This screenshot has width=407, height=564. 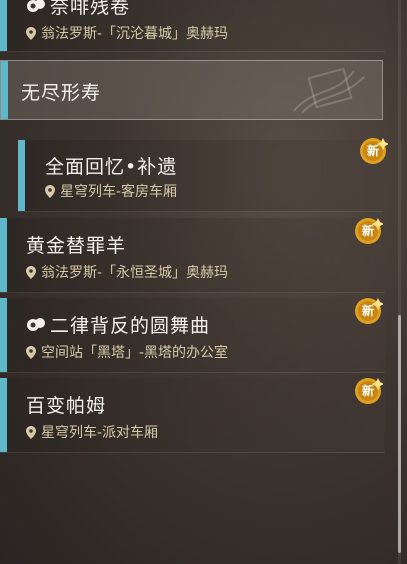 I want to click on mission-title: 黄金替罪羊, so click(x=76, y=246).